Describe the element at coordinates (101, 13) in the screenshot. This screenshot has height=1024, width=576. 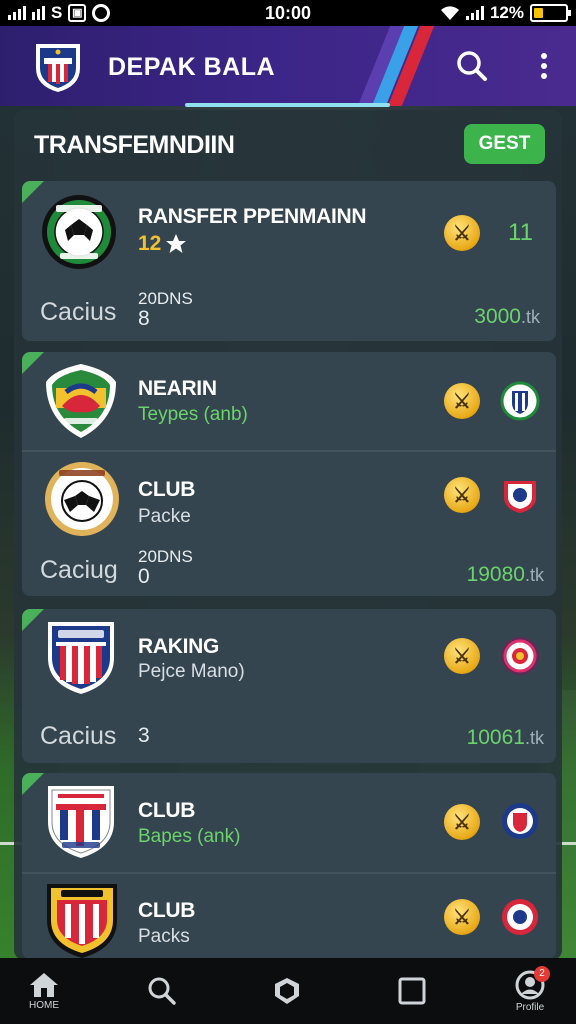
I see `sync-icon` at that location.